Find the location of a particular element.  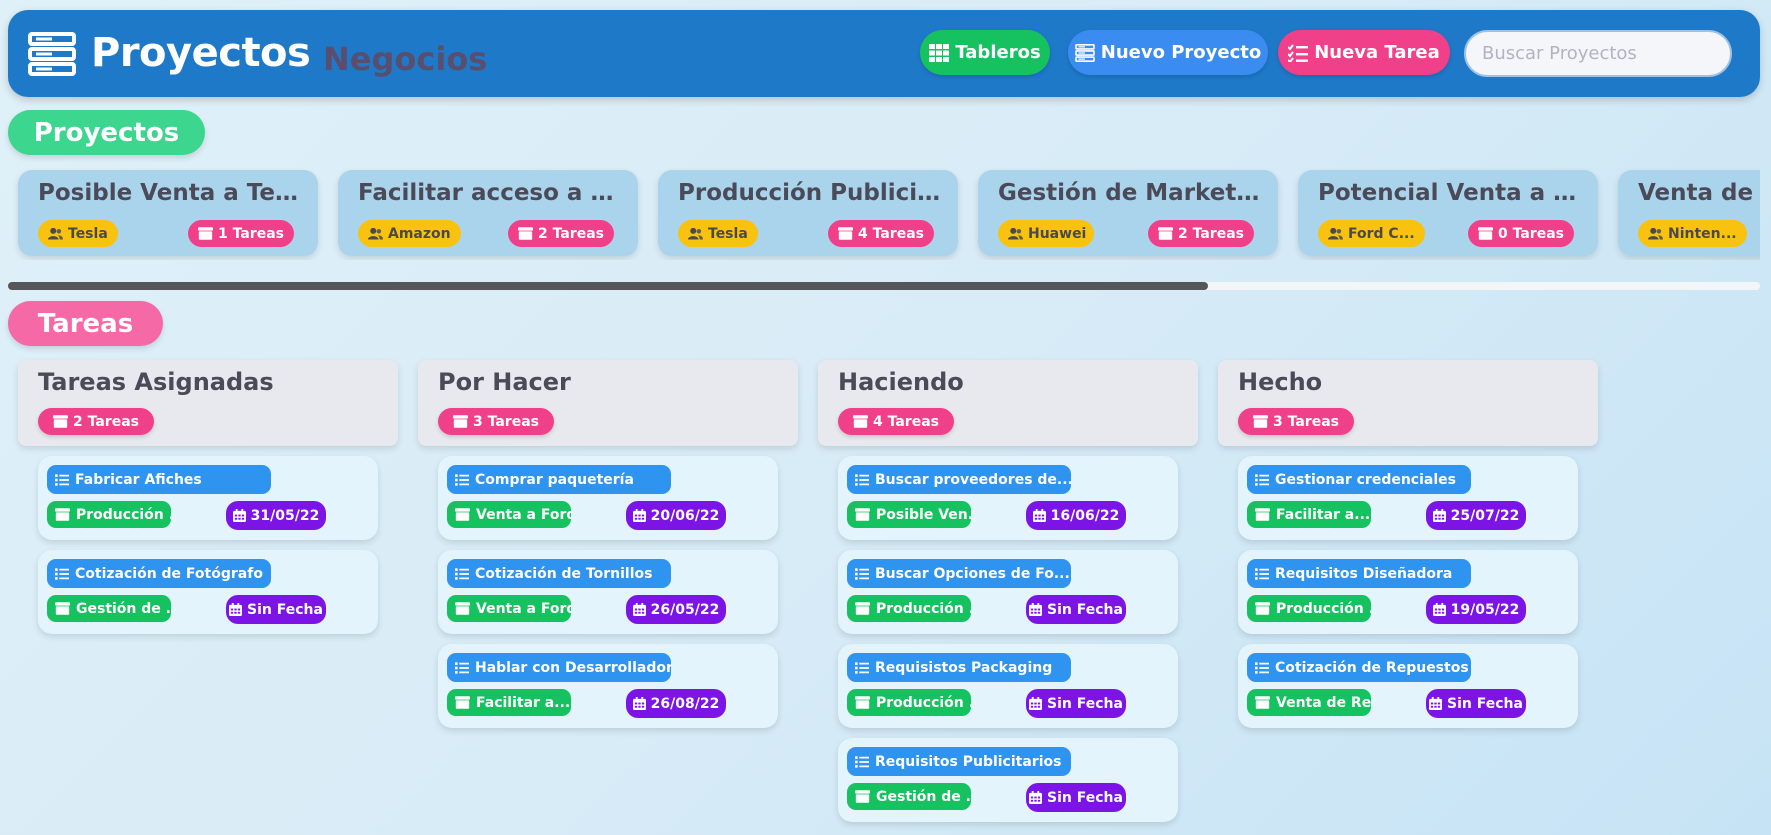

task-date-chip: 25/07/22 is located at coordinates (1476, 515).